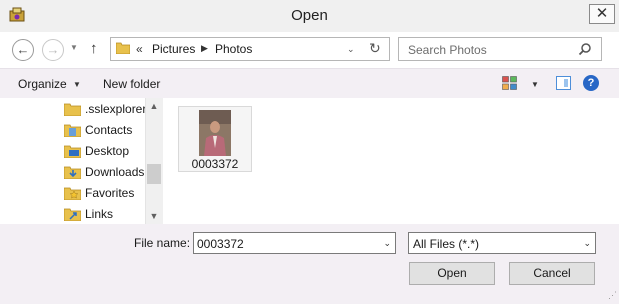 This screenshot has width=619, height=304. What do you see at coordinates (116, 109) in the screenshot?
I see `tree-item-label: .sslexplorer` at bounding box center [116, 109].